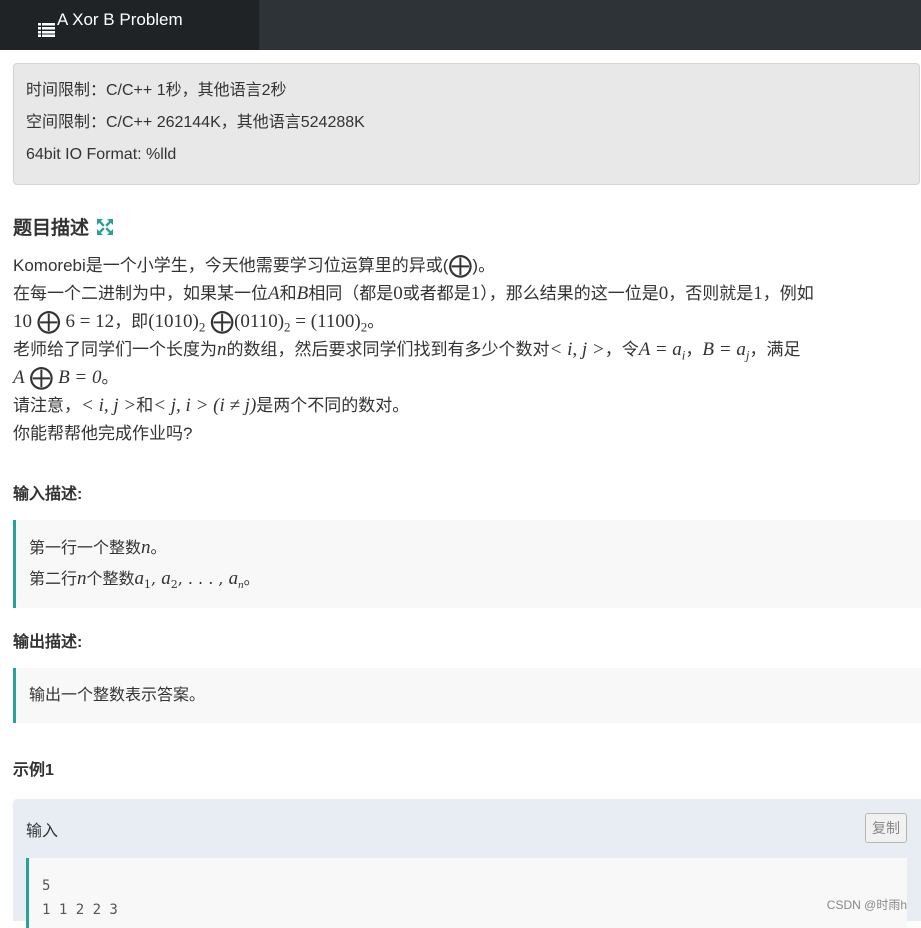  What do you see at coordinates (622, 349) in the screenshot?
I see `desc-text: ，令` at bounding box center [622, 349].